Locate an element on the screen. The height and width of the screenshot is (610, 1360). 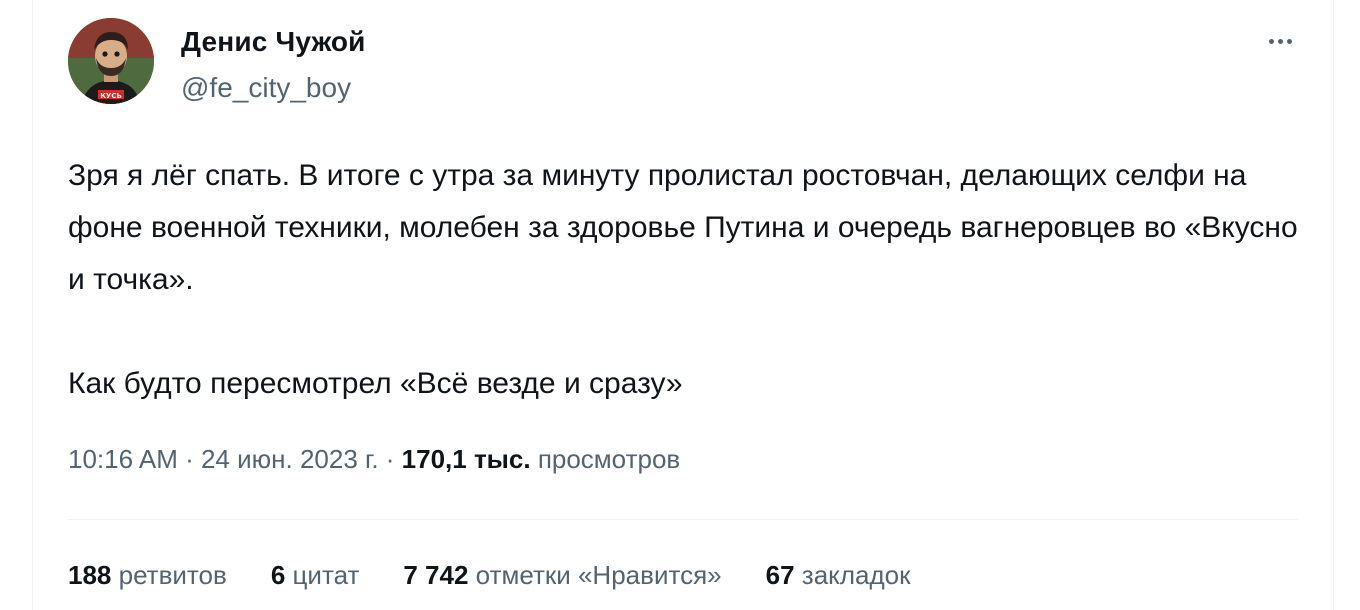
avatar-shirt-text: КУСЬ is located at coordinates (111, 96).